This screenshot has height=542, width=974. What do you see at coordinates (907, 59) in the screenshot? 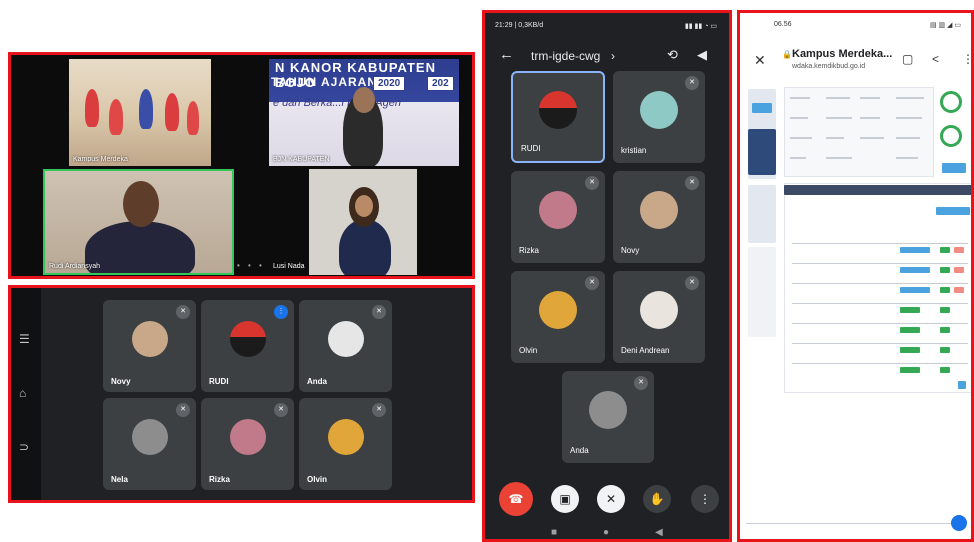
I see `bookmark-icon: ▢` at bounding box center [907, 59].